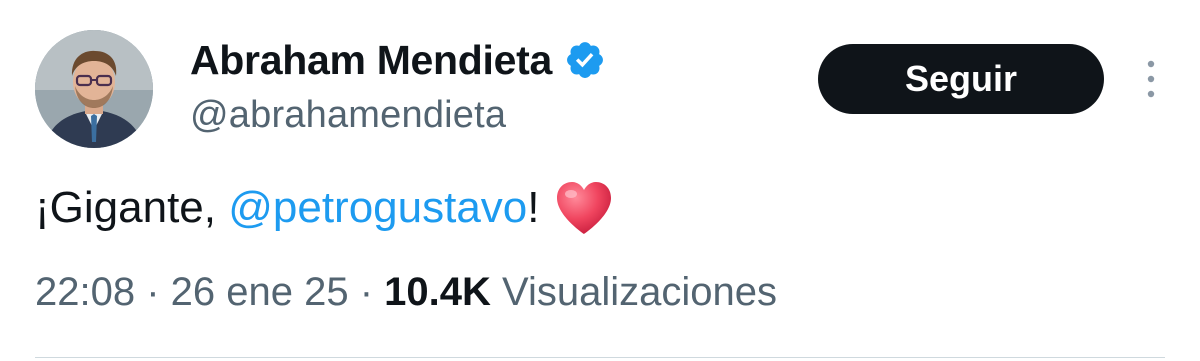 The width and height of the screenshot is (1200, 361). Describe the element at coordinates (377, 208) in the screenshot. I see `mention-link: @petrogustavo` at that location.